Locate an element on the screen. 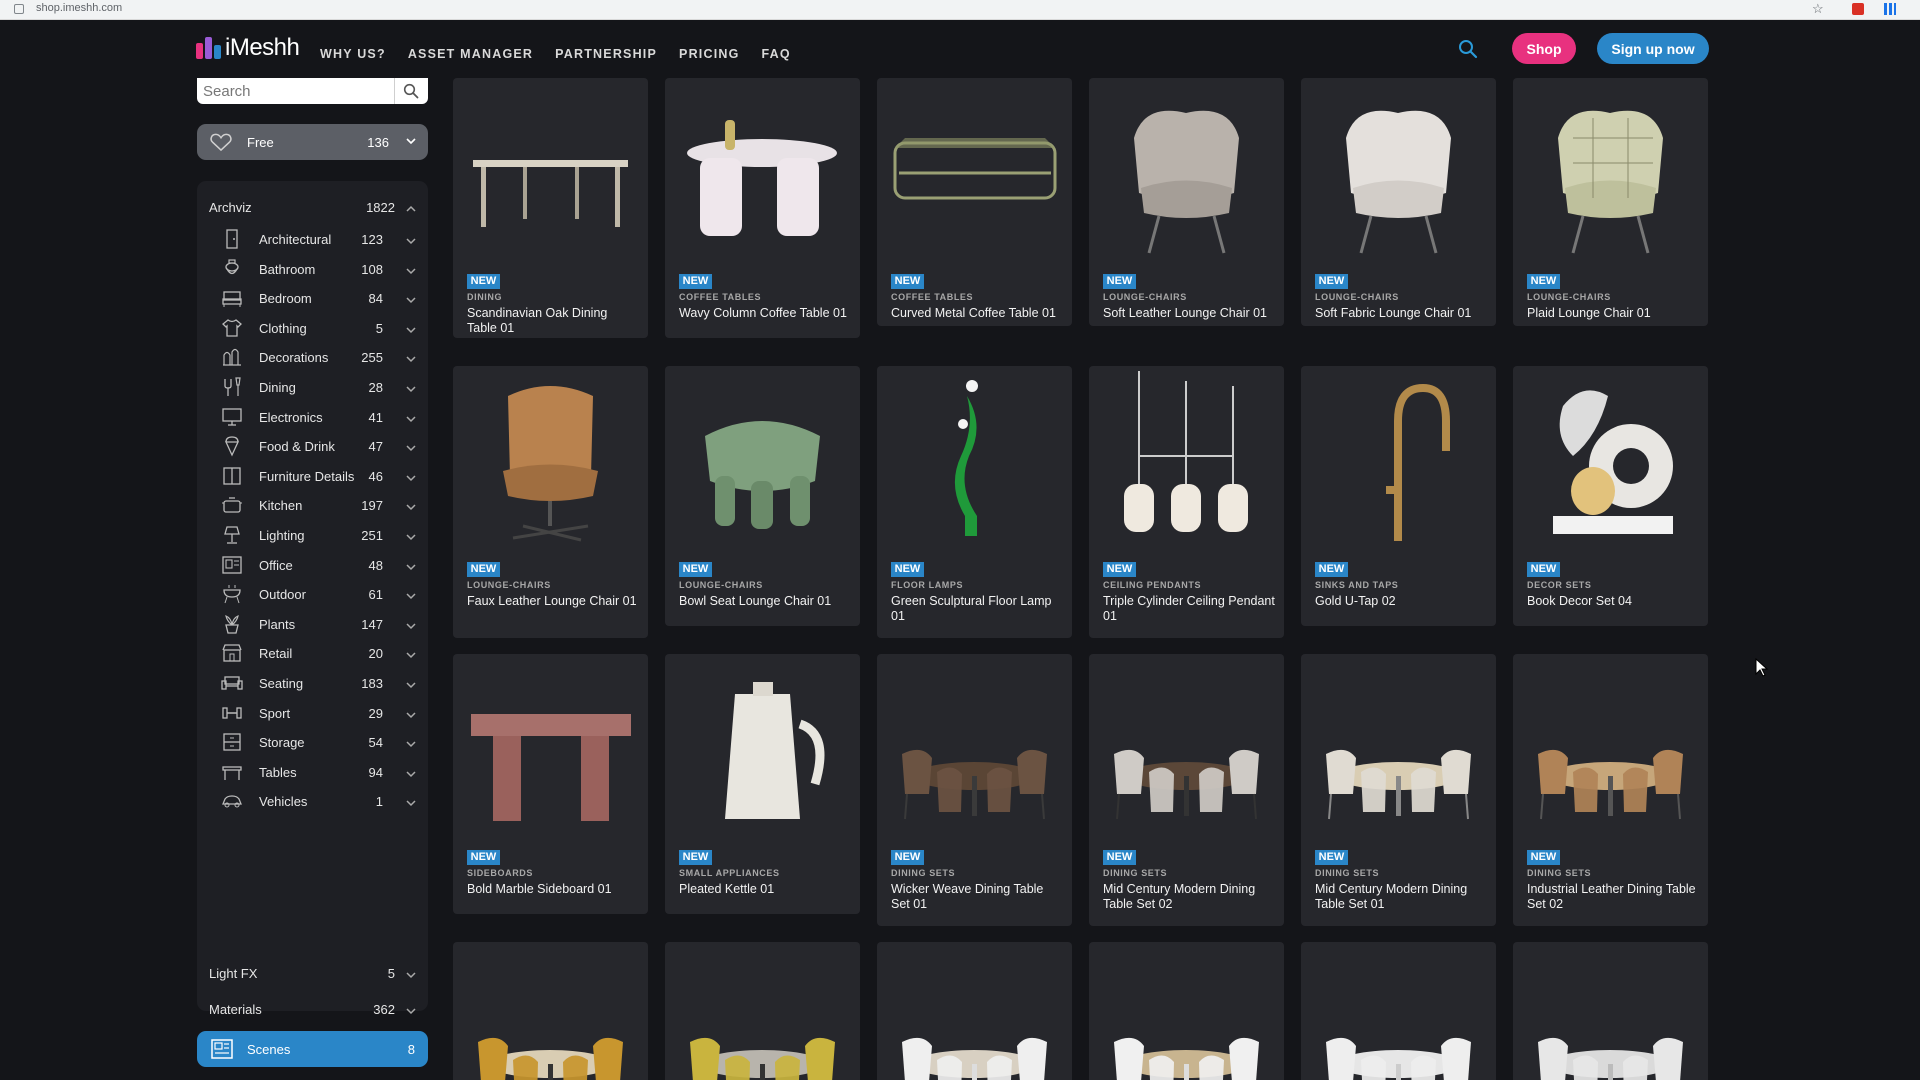  sidebar-item-lighting: Lighting 251 is located at coordinates (312, 536).